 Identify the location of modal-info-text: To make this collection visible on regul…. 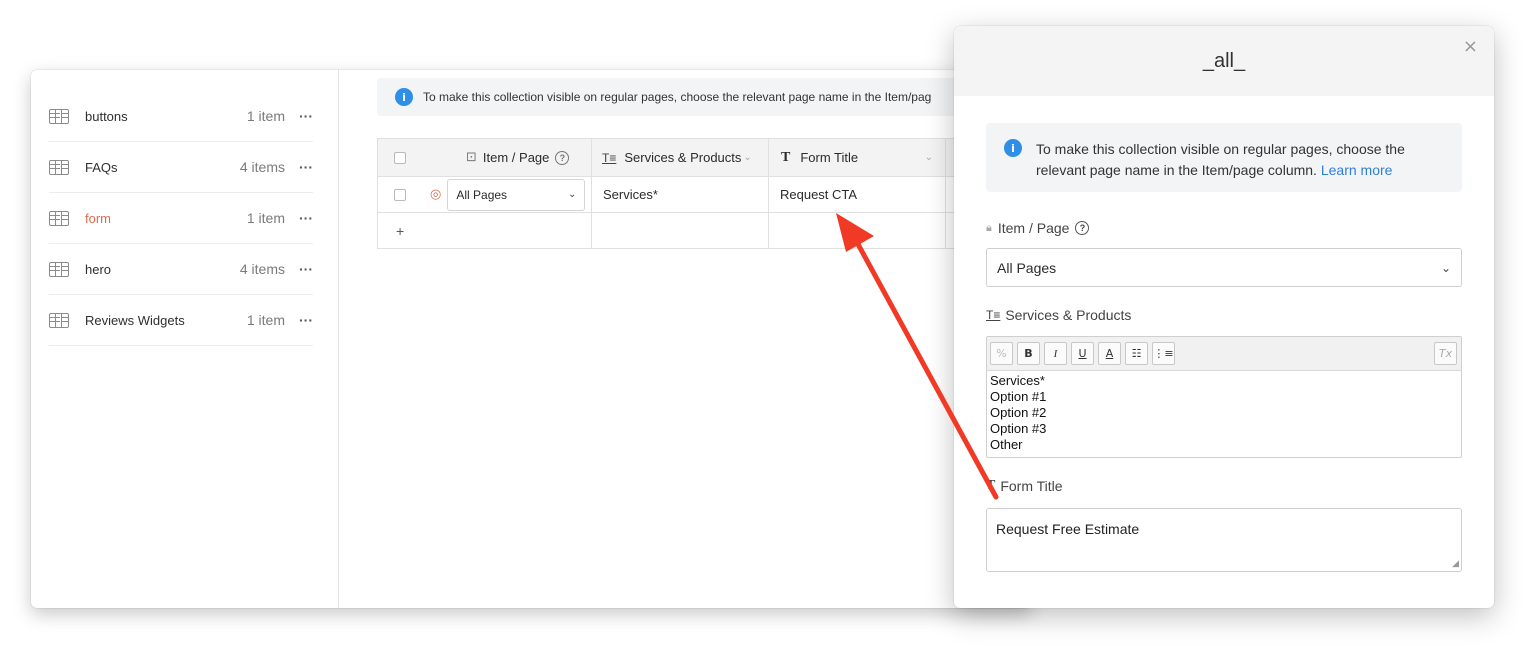
(1240, 158).